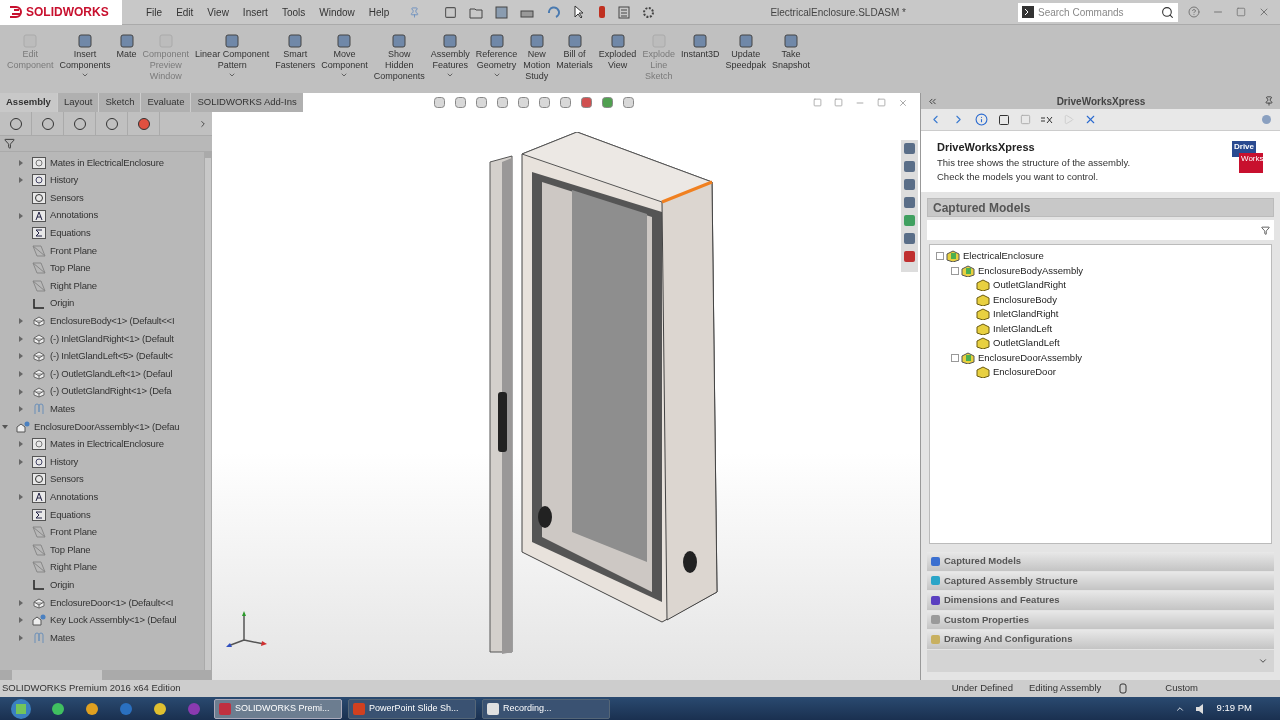 The width and height of the screenshot is (1280, 720). What do you see at coordinates (154, 12) in the screenshot?
I see `menu-item: File` at bounding box center [154, 12].